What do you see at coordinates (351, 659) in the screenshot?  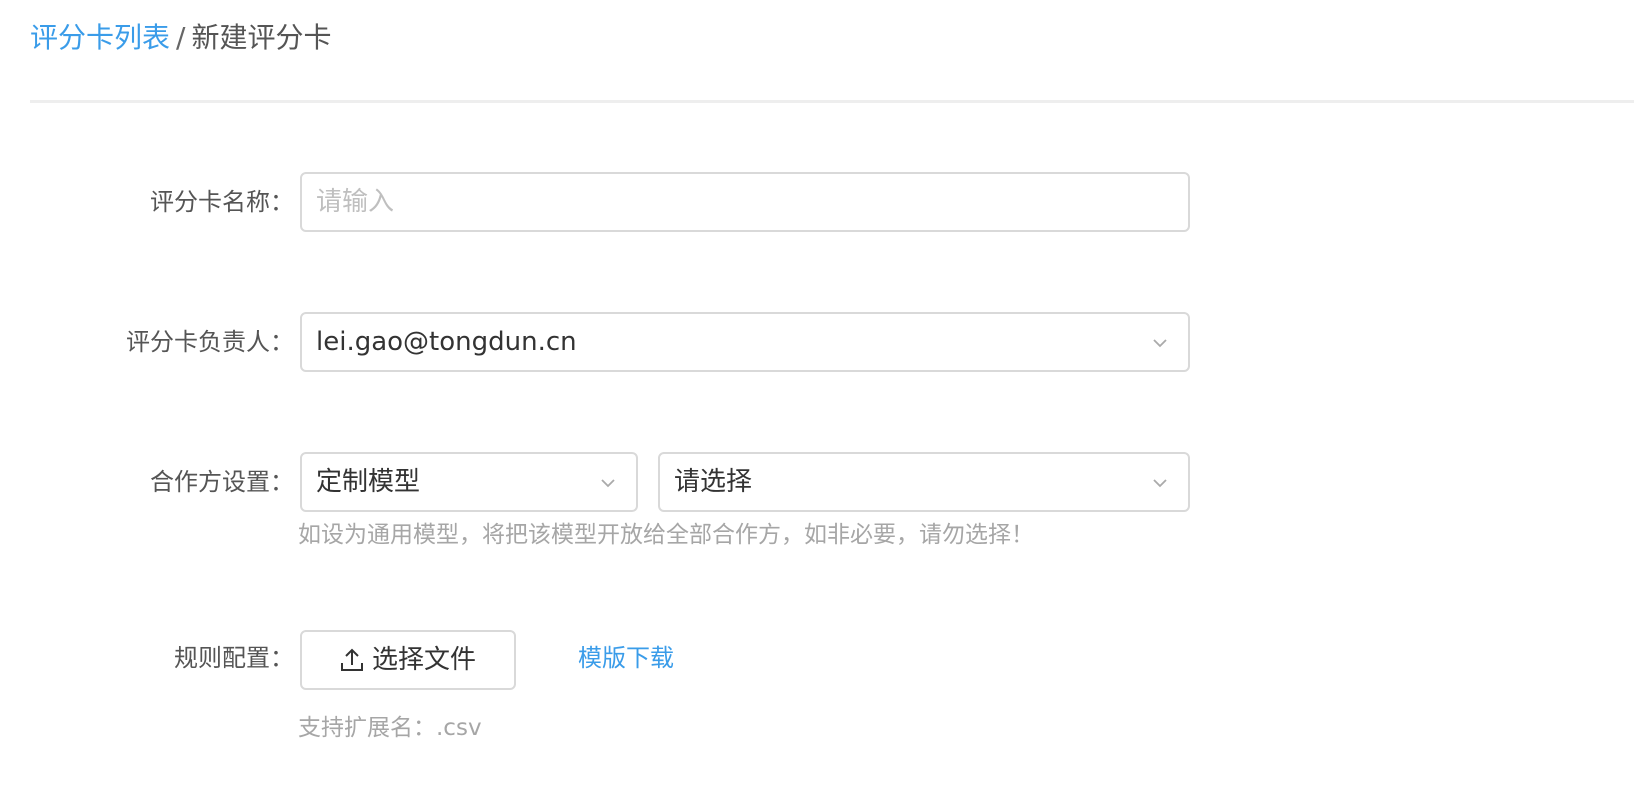 I see `upload-icon` at bounding box center [351, 659].